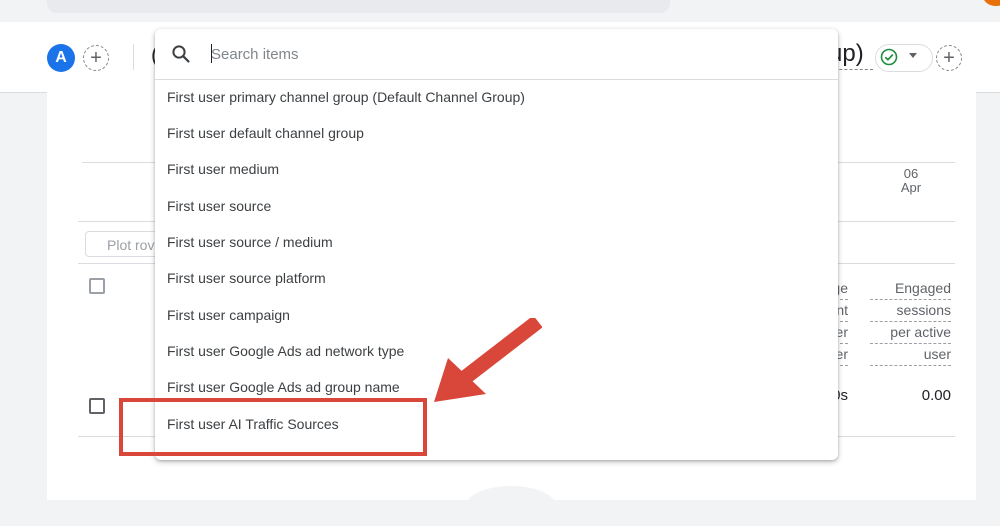  What do you see at coordinates (511, 54) in the screenshot?
I see `search-input` at bounding box center [511, 54].